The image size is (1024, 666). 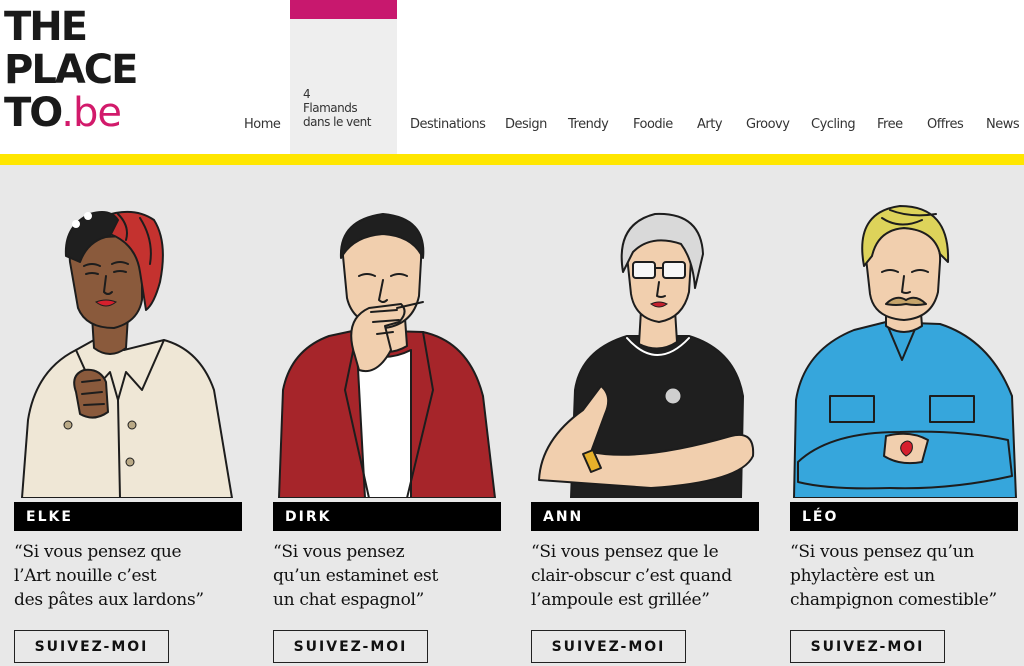 I want to click on quote-line-2: phylactère est un, so click(x=862, y=576).